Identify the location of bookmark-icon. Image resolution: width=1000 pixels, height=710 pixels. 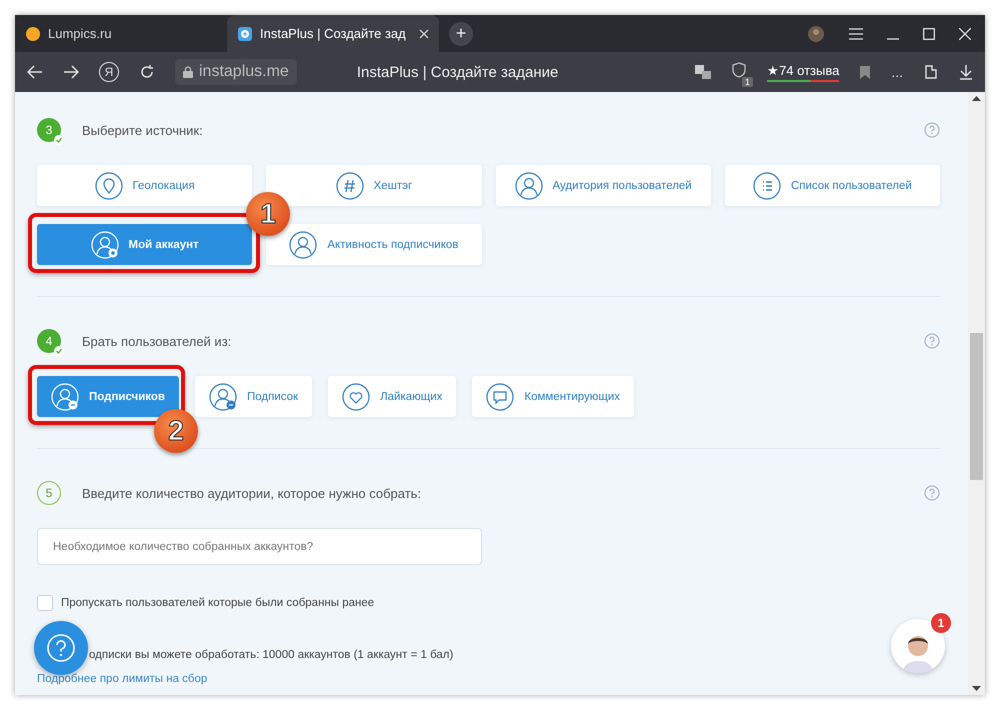
(865, 72).